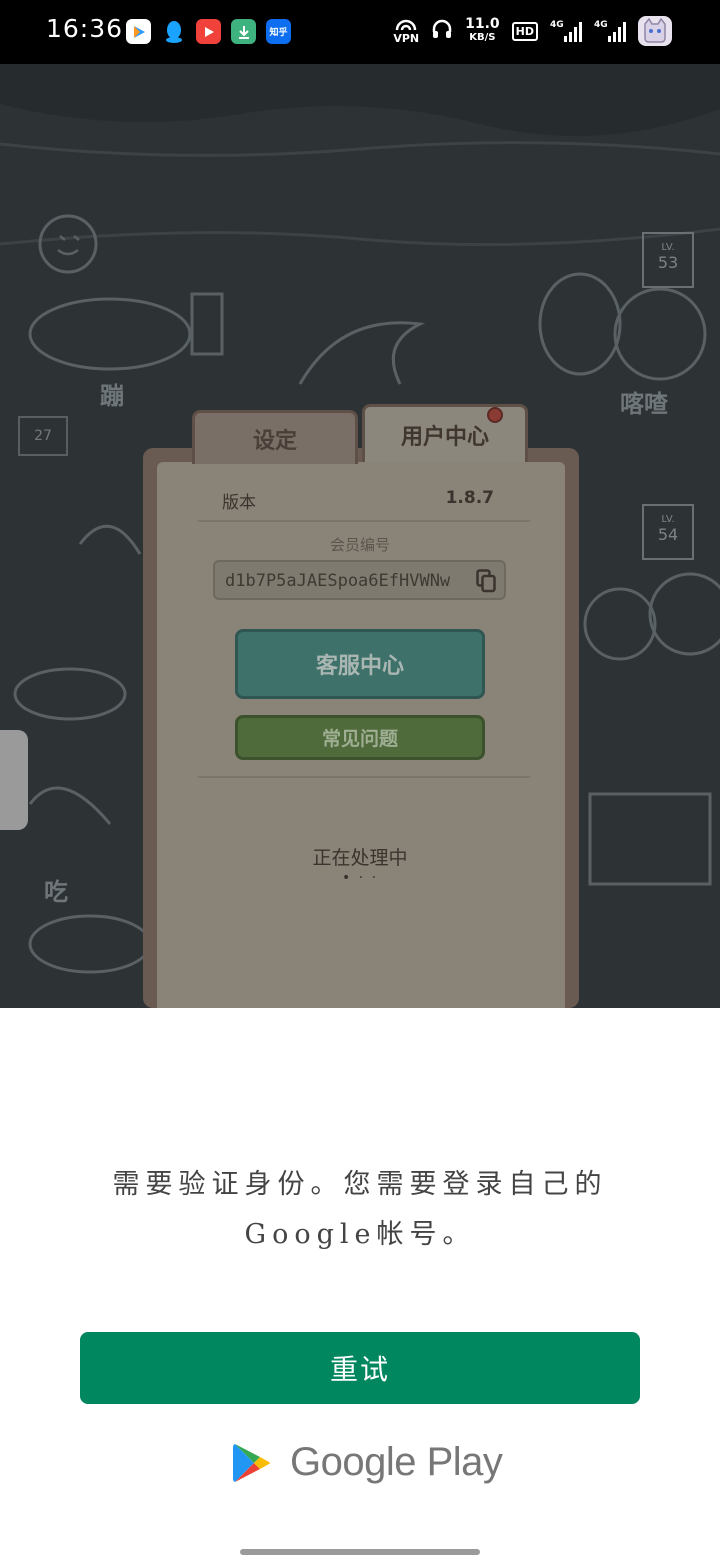  What do you see at coordinates (360, 664) in the screenshot?
I see `customer-service-button: 客服中心` at bounding box center [360, 664].